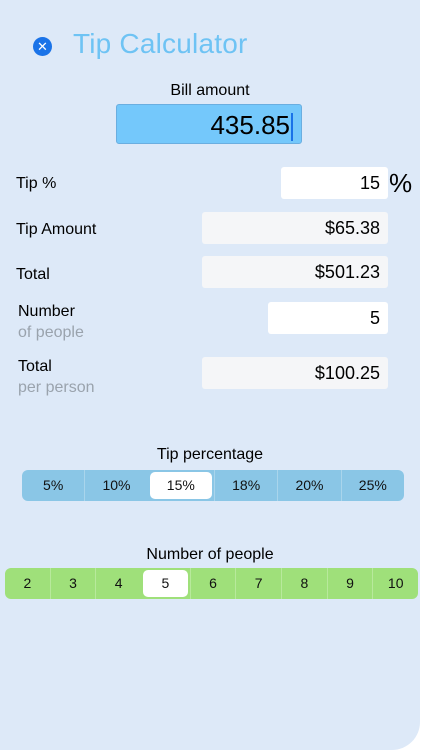  Describe the element at coordinates (56, 387) in the screenshot. I see `per-person-sublabel: per person` at that location.